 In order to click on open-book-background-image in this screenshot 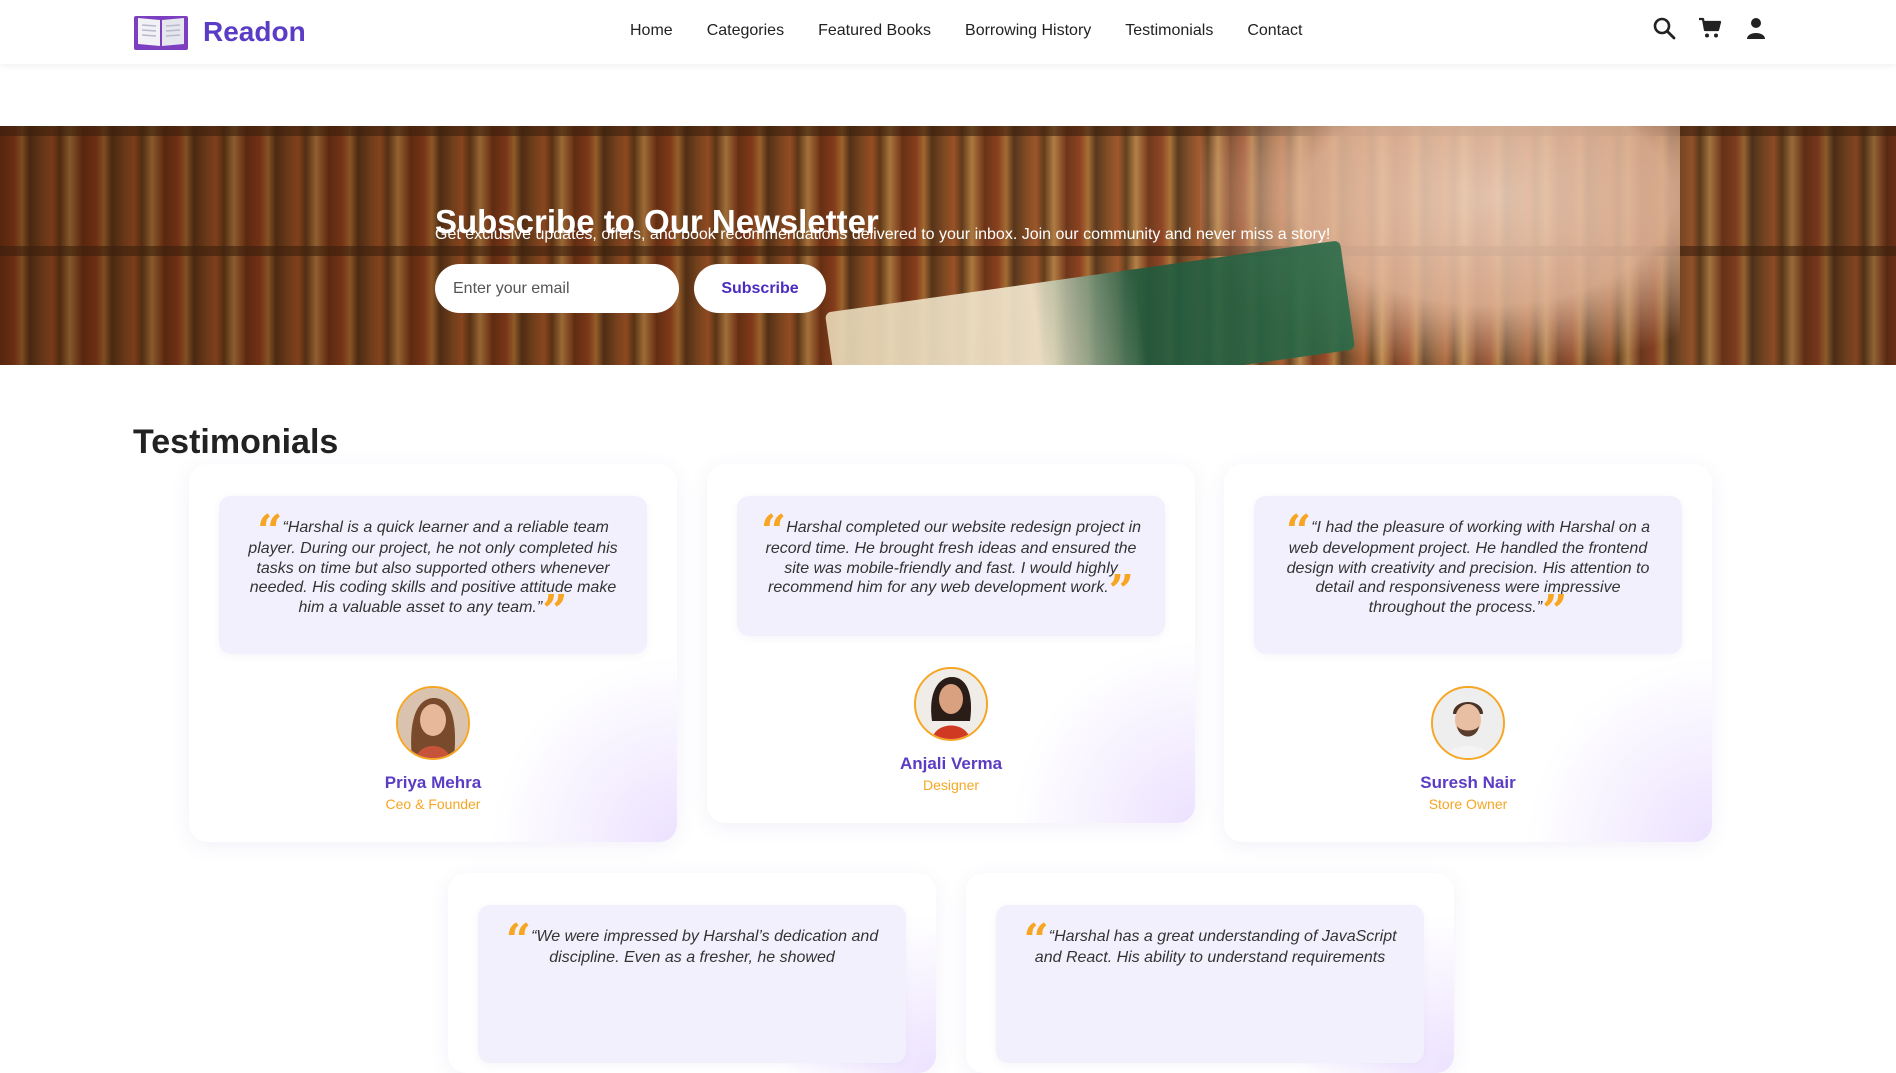, I will do `click(1090, 302)`.